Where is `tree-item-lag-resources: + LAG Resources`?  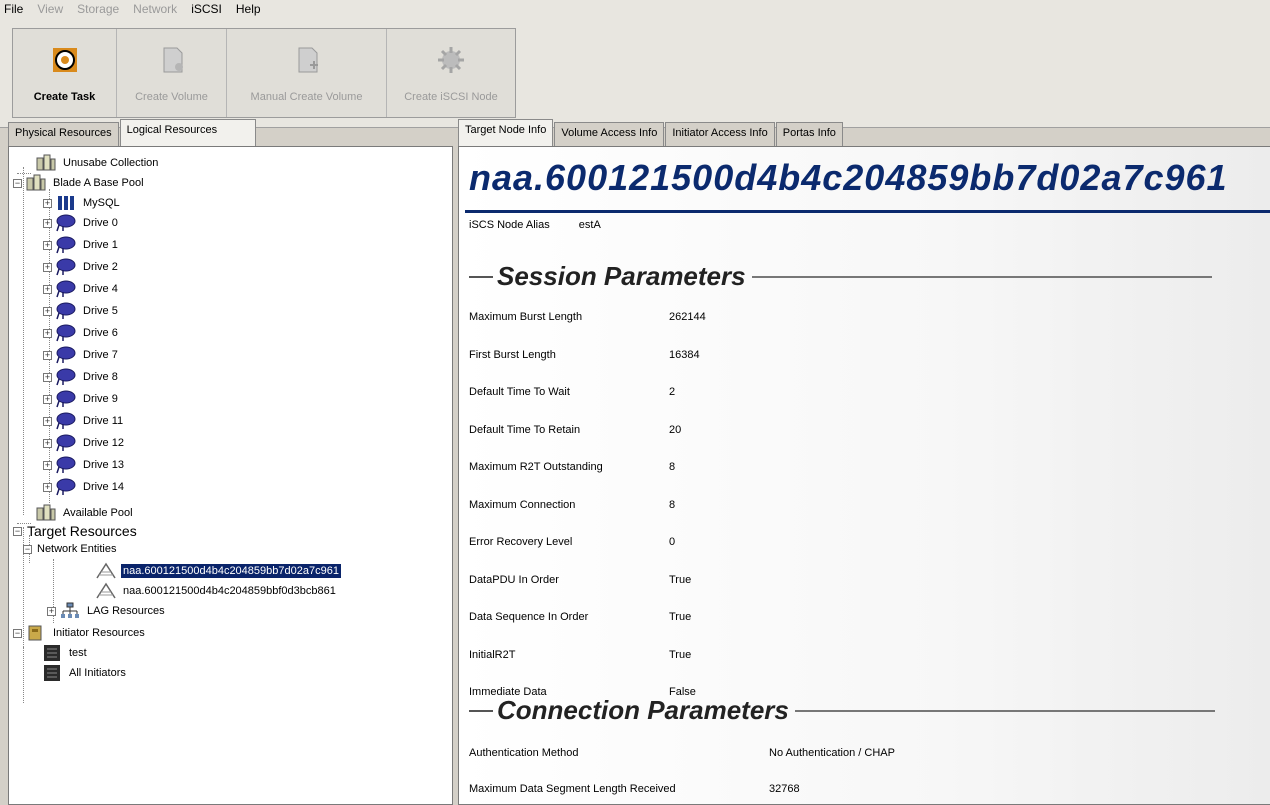 tree-item-lag-resources: + LAG Resources is located at coordinates (107, 611).